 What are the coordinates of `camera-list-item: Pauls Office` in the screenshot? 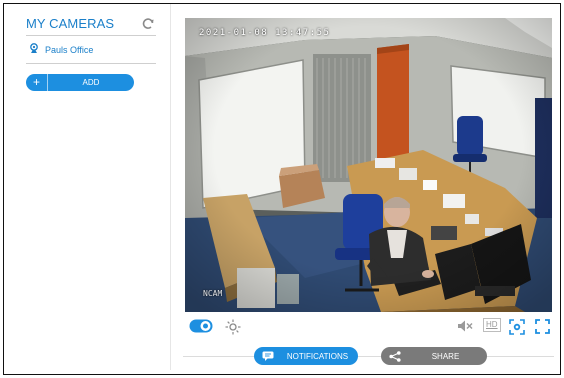 It's located at (91, 50).